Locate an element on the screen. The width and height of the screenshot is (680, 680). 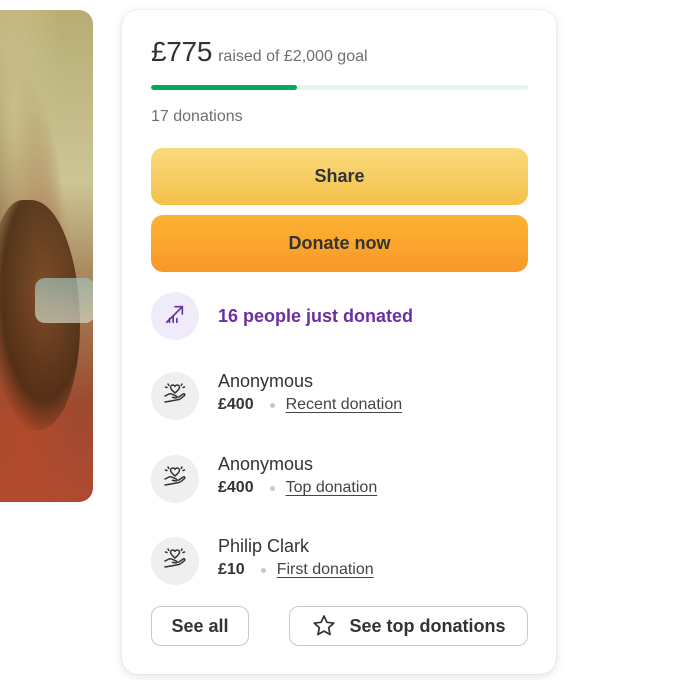
donation-info: Anonymous £400 Top donation is located at coordinates (297, 475).